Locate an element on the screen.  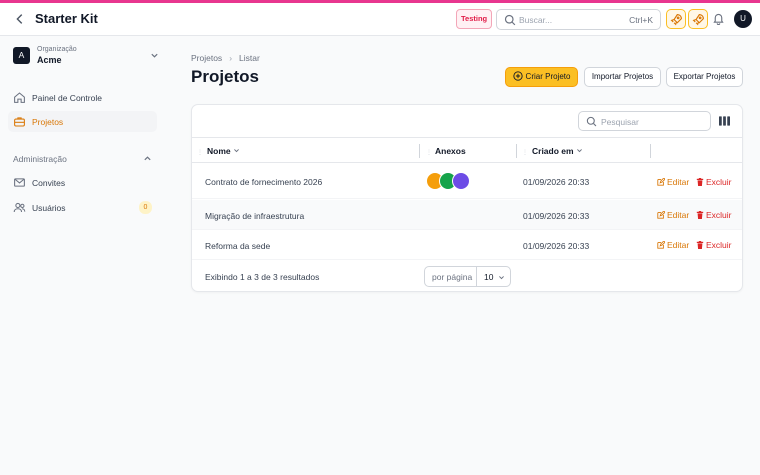
per-page-value: 10 is located at coordinates (489, 277).